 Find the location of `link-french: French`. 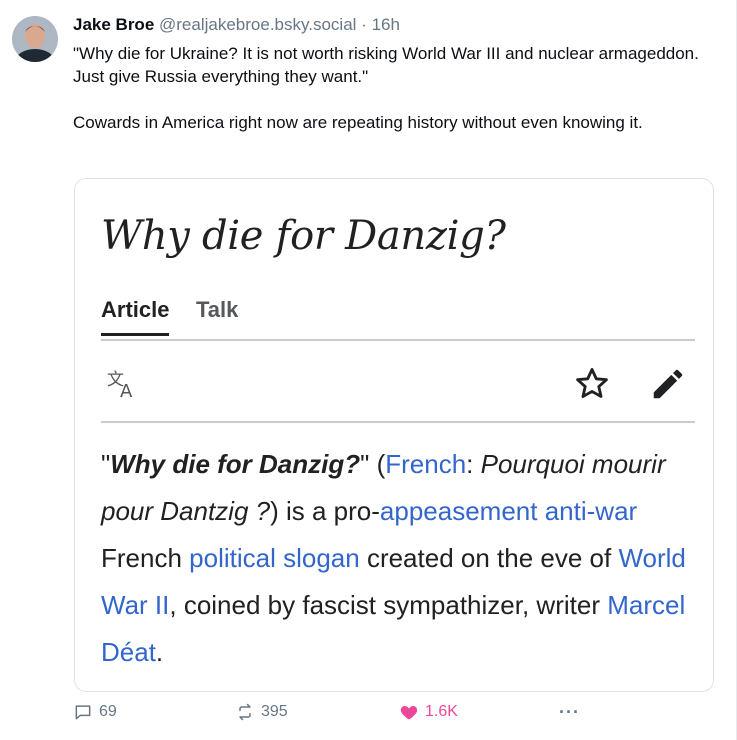

link-french: French is located at coordinates (425, 464).